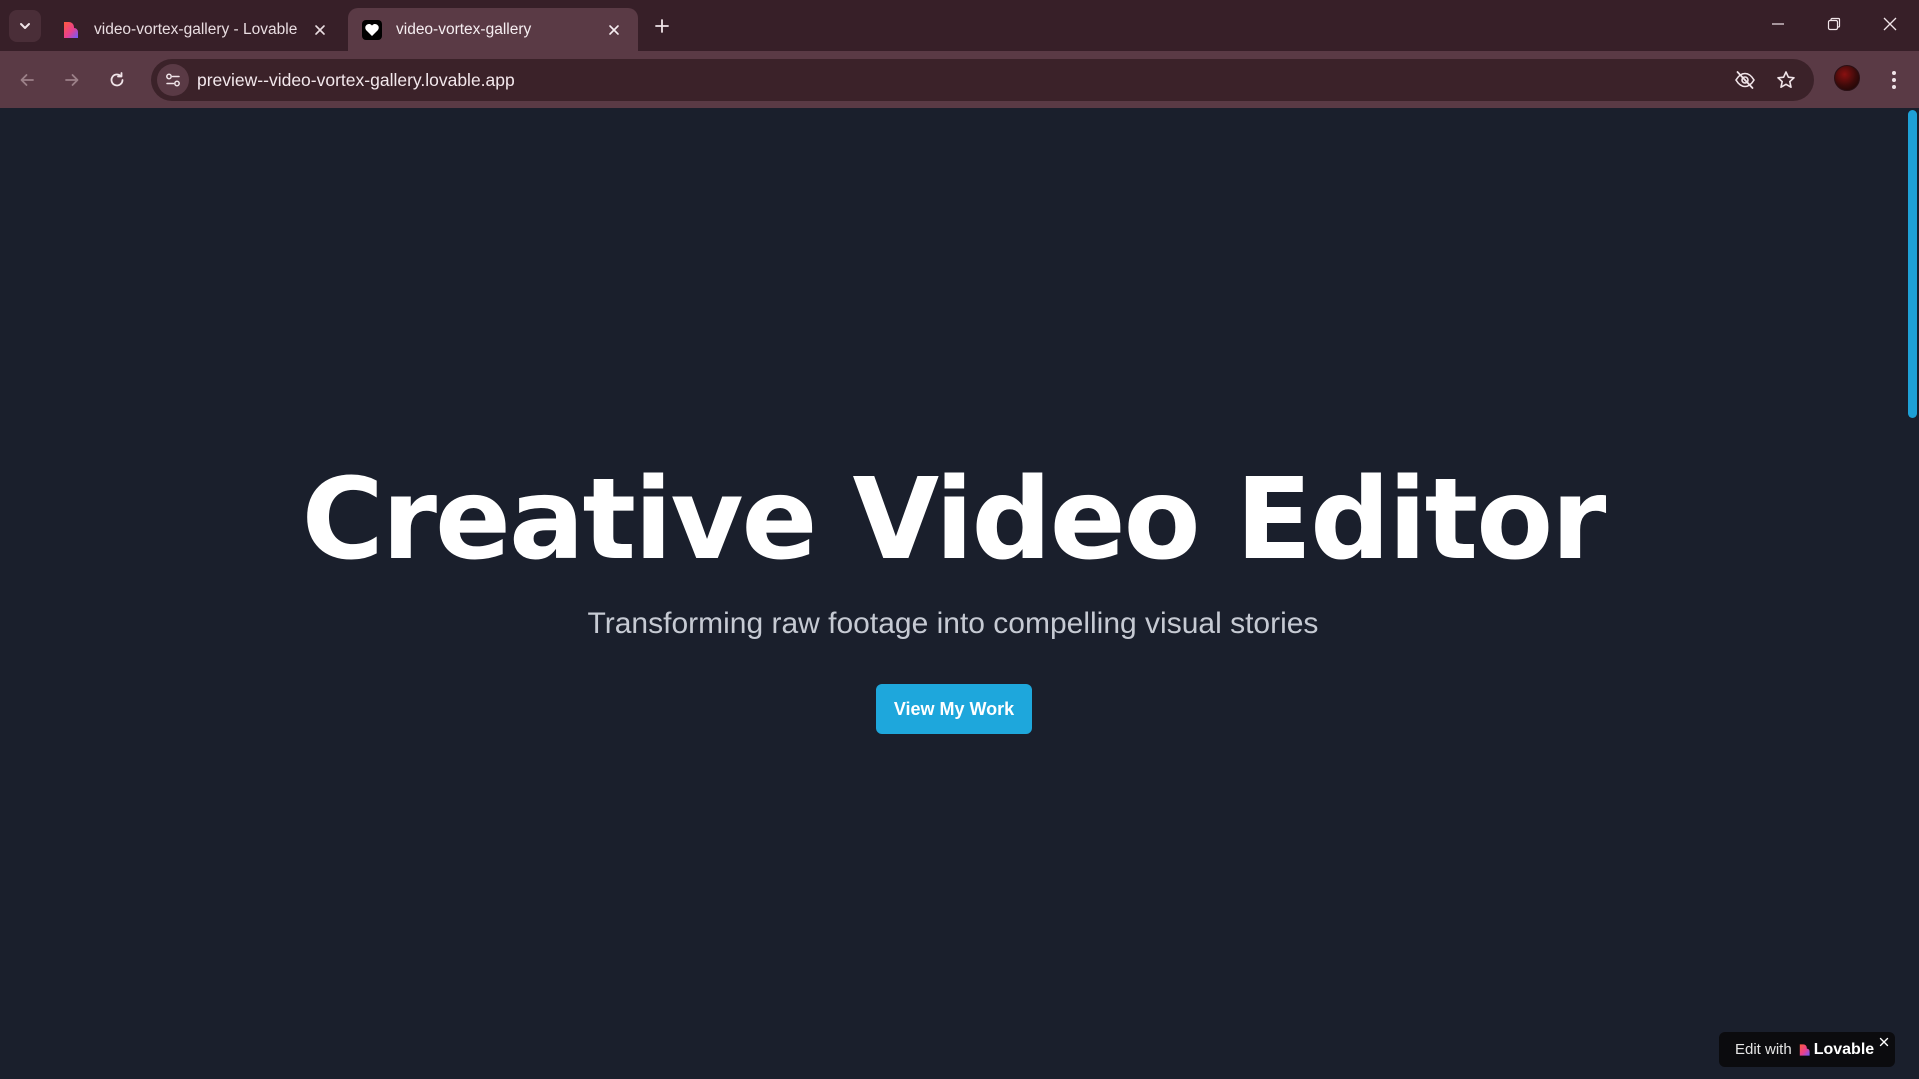 The width and height of the screenshot is (1919, 1079). I want to click on arrow-right-icon, so click(72, 80).